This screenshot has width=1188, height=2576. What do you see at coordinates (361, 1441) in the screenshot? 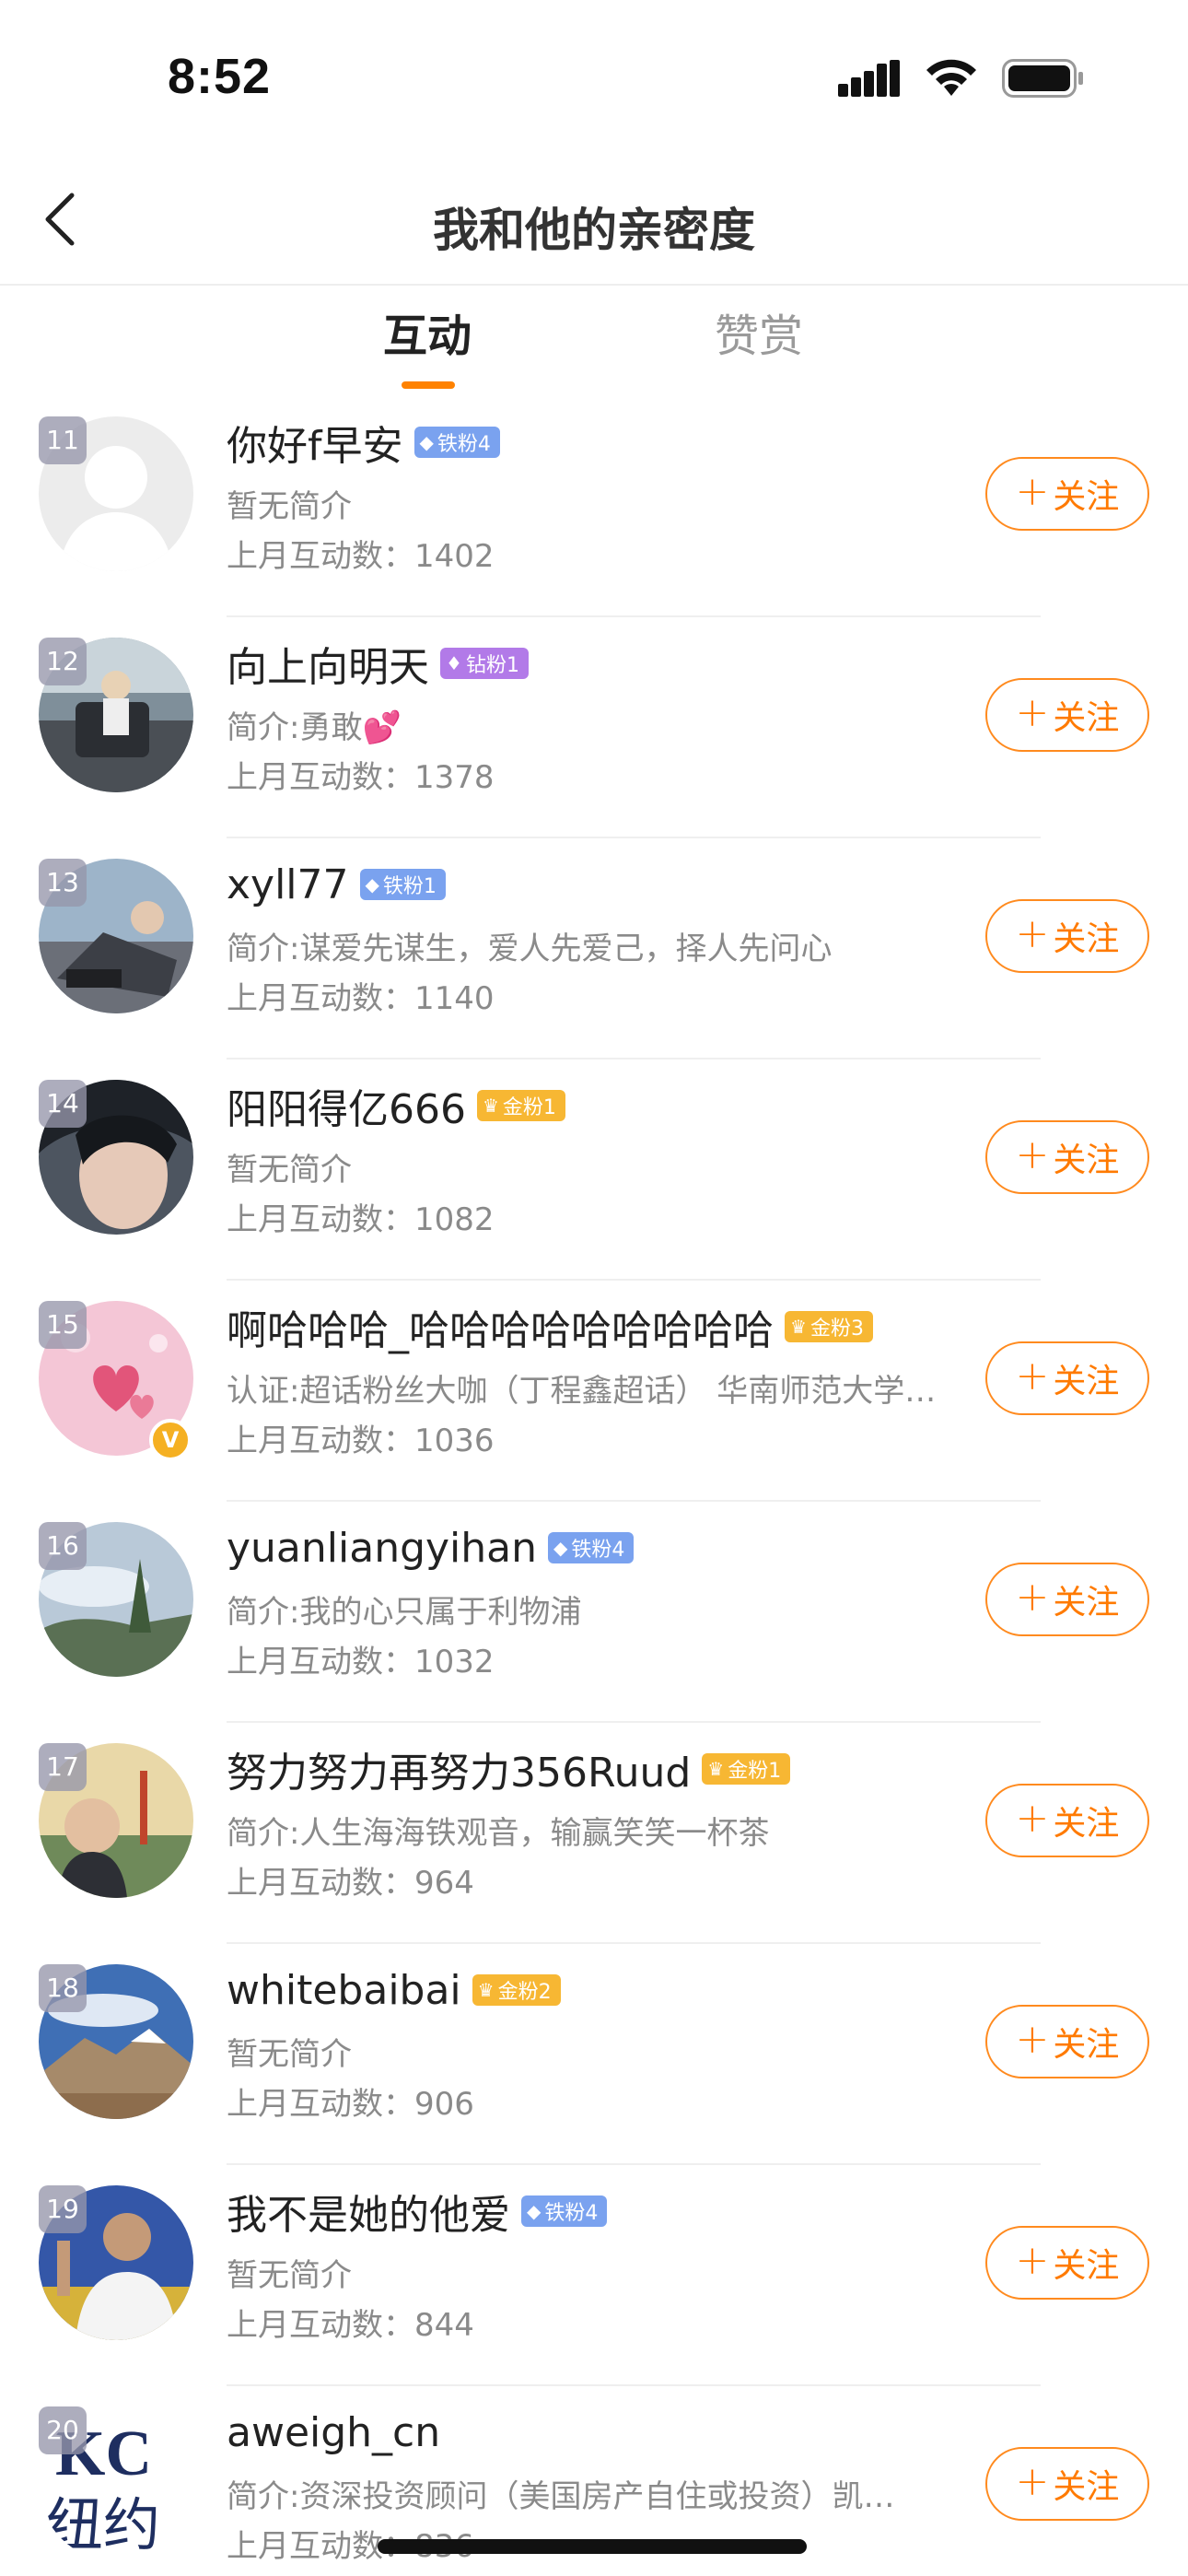
I see `interaction-count: 上月互动数：1036` at bounding box center [361, 1441].